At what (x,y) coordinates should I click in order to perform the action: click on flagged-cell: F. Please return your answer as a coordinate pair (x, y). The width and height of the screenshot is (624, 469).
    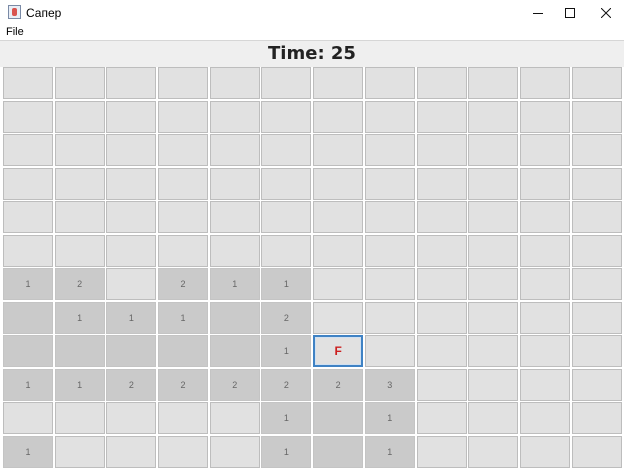
    Looking at the image, I should click on (338, 351).